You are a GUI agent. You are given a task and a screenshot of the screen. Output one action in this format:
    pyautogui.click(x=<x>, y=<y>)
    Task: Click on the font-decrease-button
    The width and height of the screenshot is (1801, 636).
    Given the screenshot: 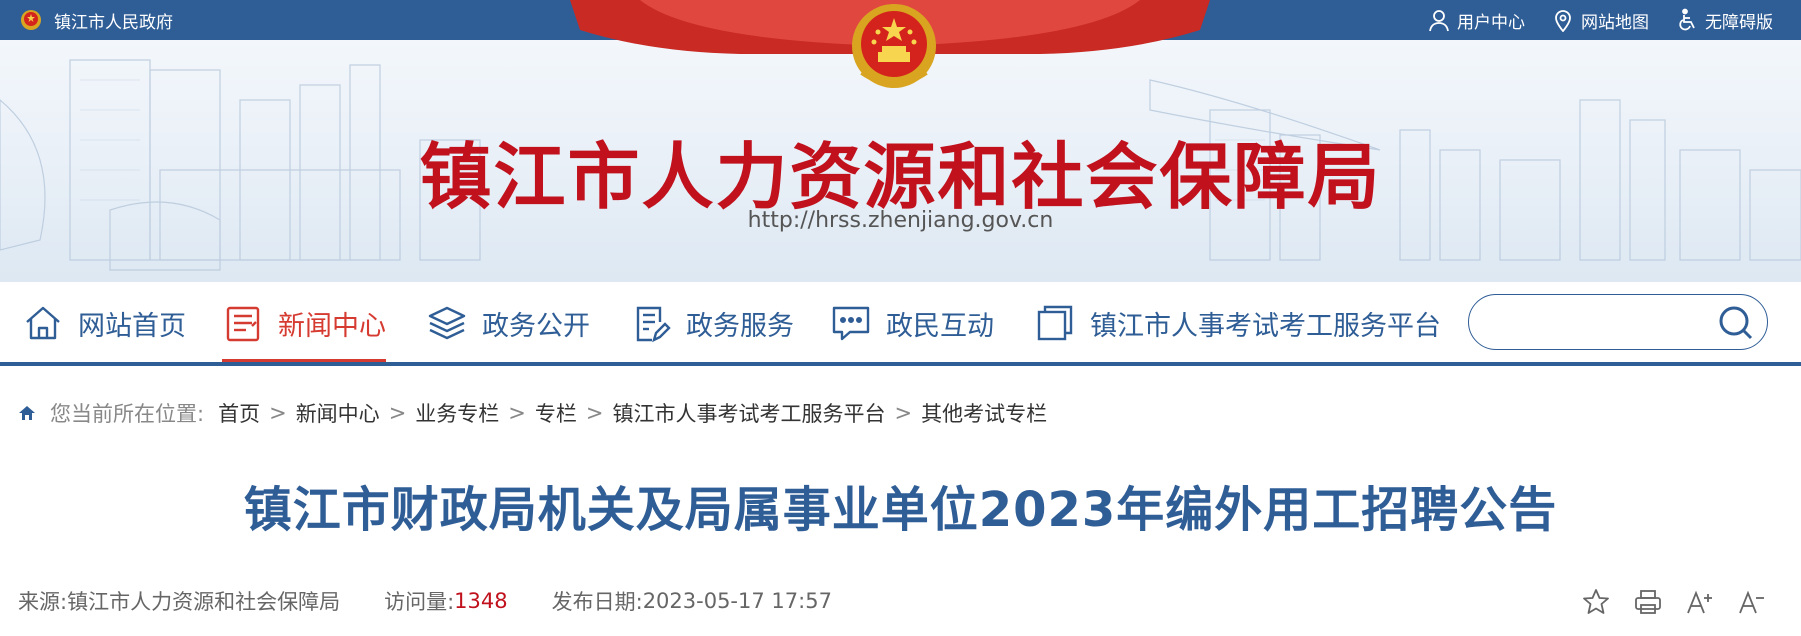 What is the action you would take?
    pyautogui.click(x=1752, y=602)
    